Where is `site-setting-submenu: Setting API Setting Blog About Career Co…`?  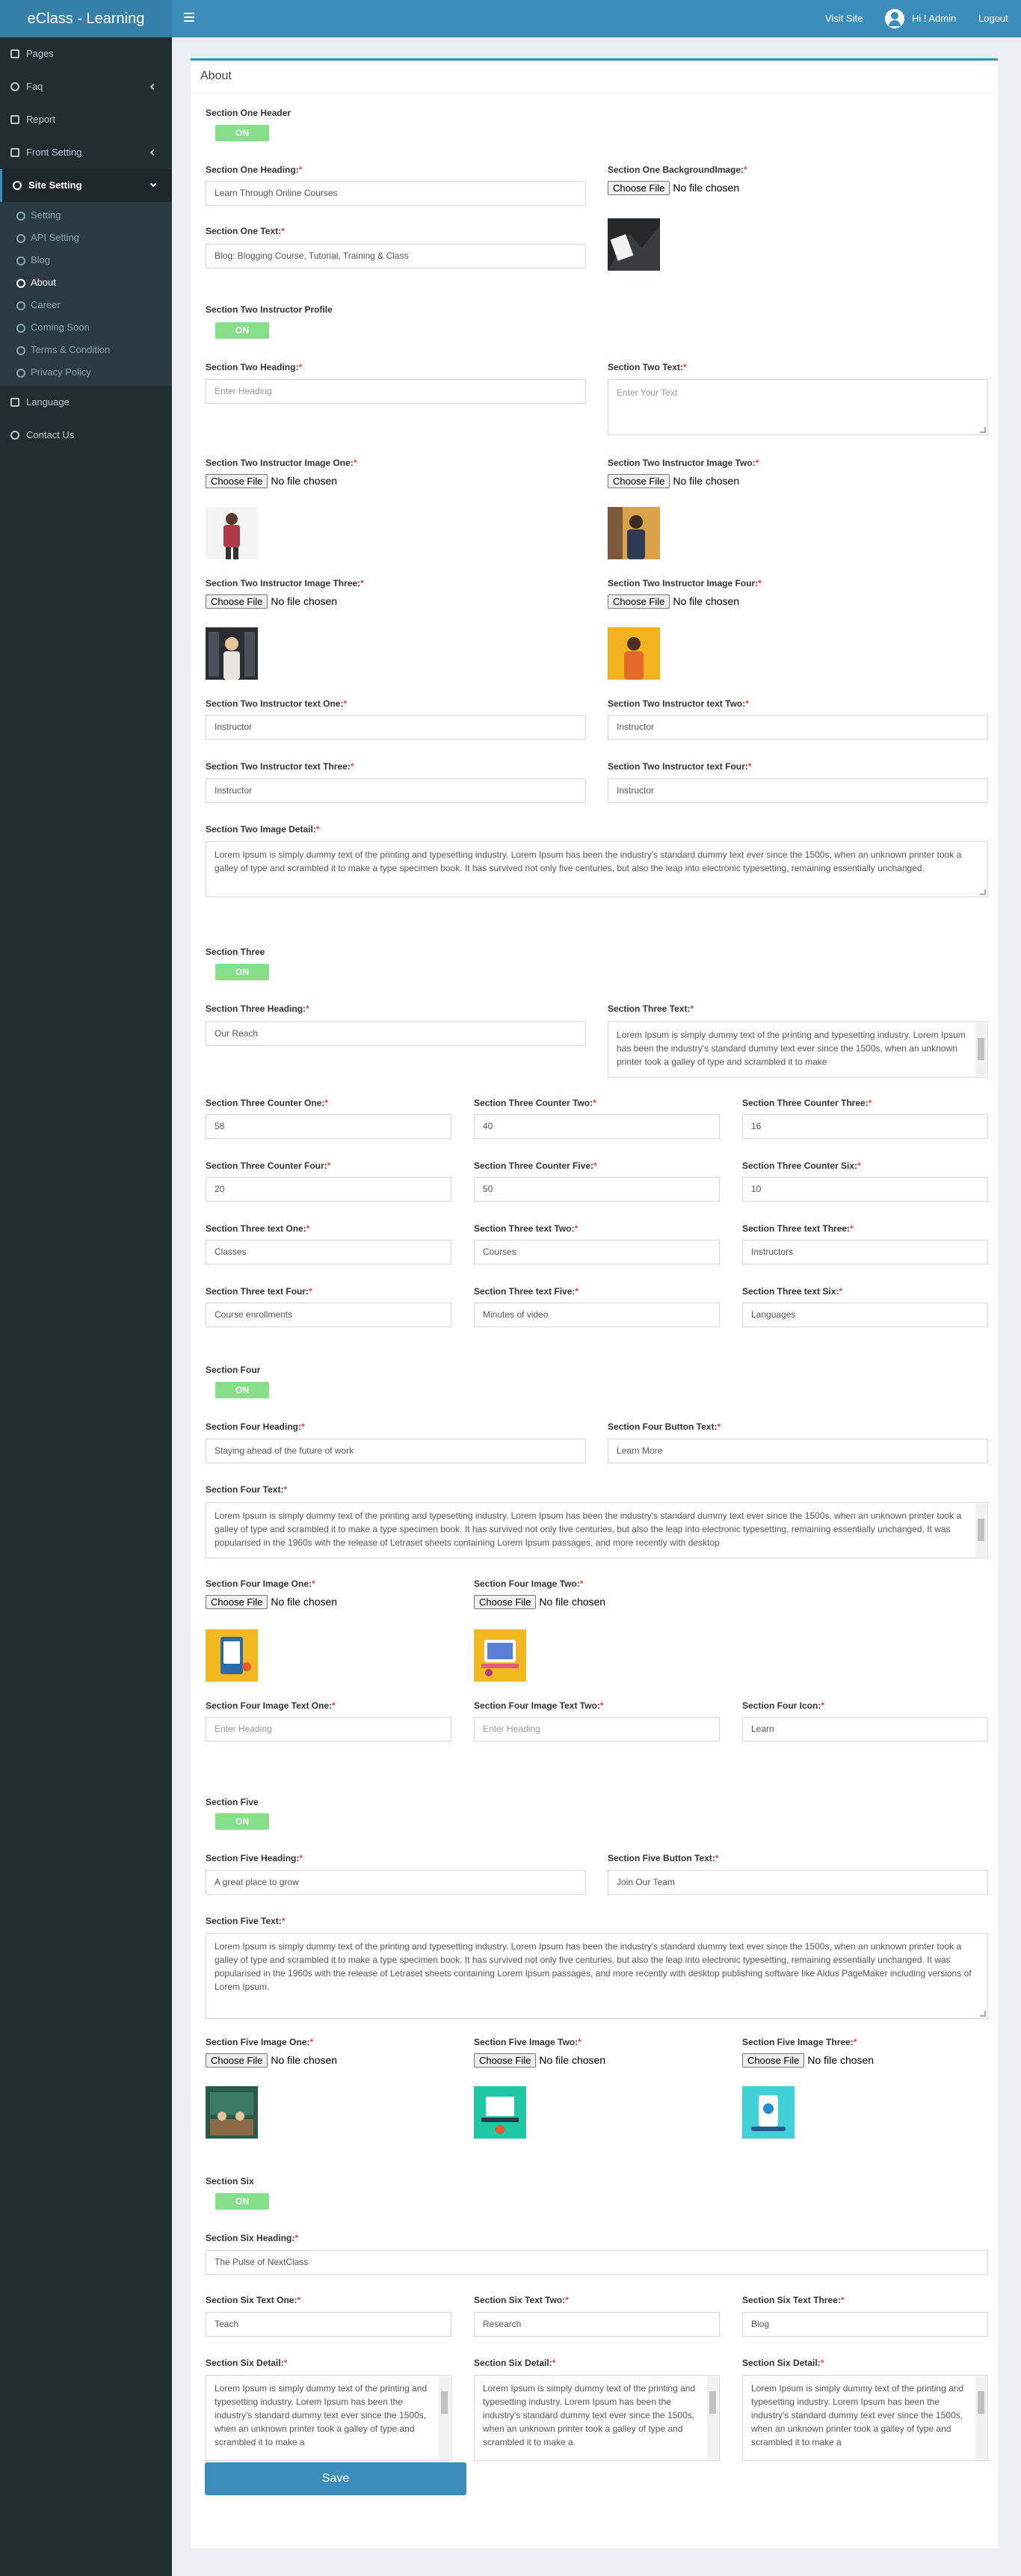 site-setting-submenu: Setting API Setting Blog About Career Co… is located at coordinates (86, 294).